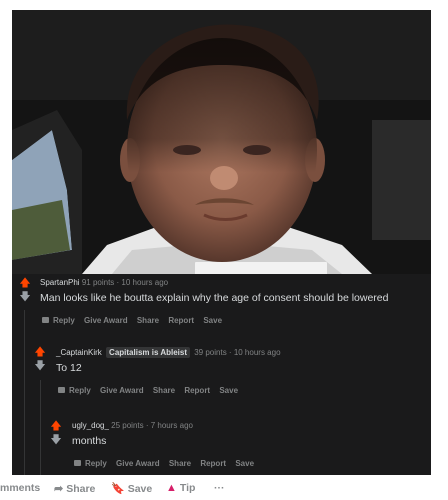 This screenshot has width=448, height=500. Describe the element at coordinates (219, 488) in the screenshot. I see `more-dots-icon: ···` at that location.